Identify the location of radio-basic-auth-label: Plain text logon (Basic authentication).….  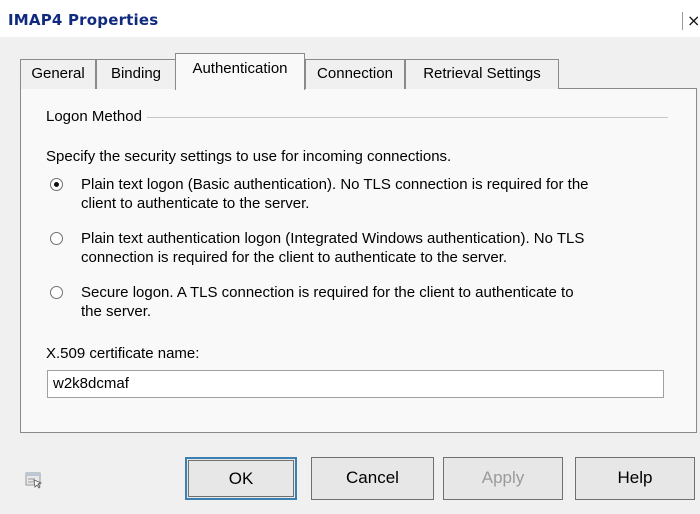
(381, 194).